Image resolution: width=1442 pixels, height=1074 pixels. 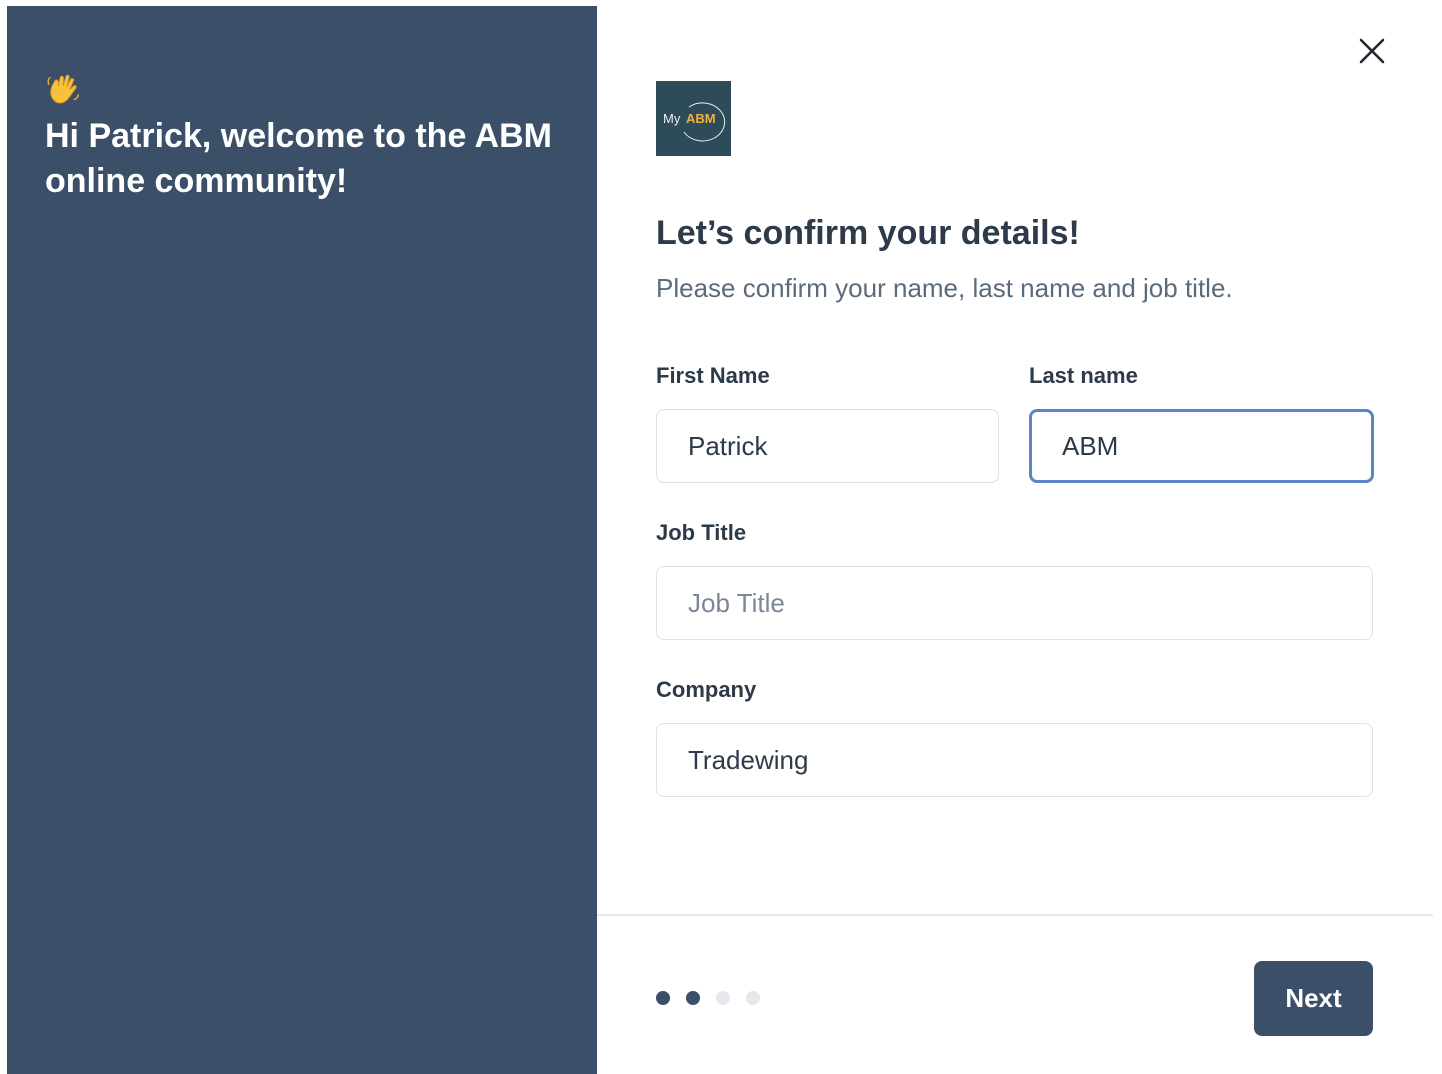 I want to click on first-name-field, so click(x=827, y=446).